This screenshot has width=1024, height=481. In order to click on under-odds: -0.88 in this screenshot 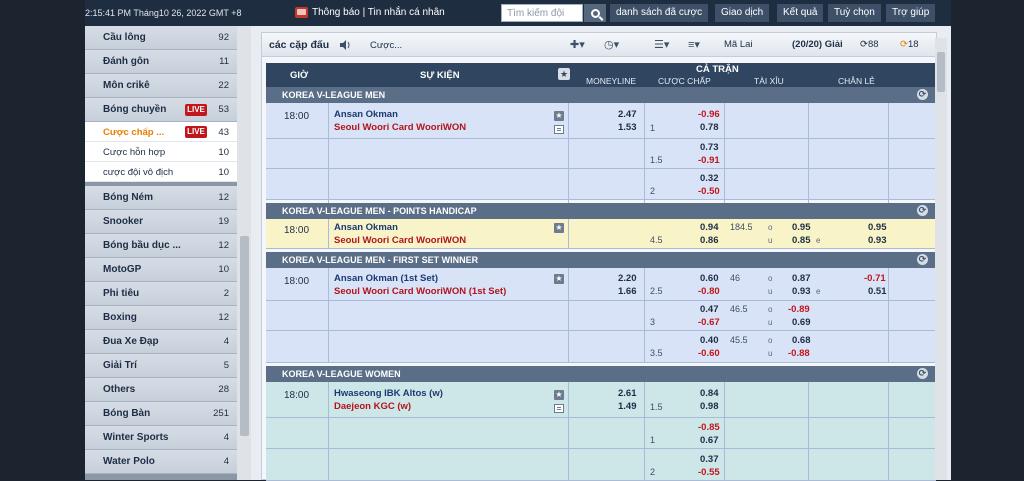, I will do `click(799, 353)`.